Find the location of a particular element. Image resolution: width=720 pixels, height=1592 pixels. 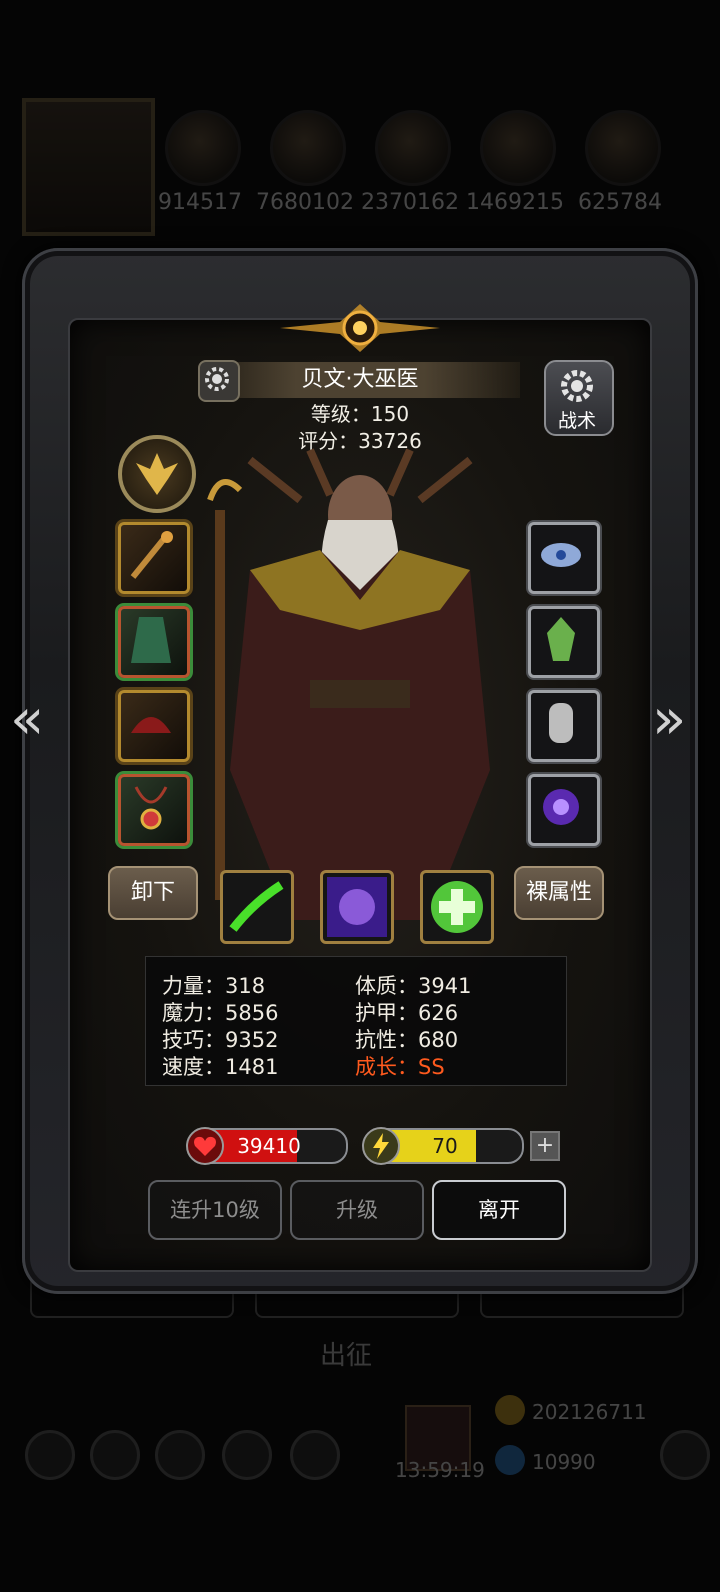

diamond-icon is located at coordinates (510, 1410).